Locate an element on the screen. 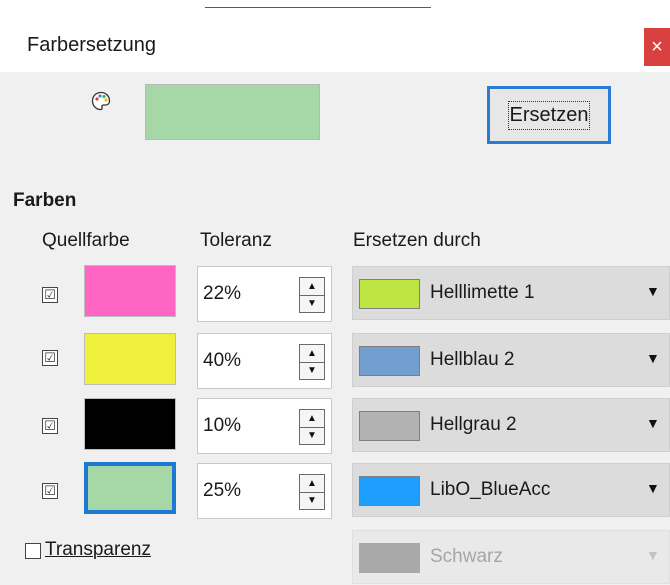  transparency-replace-dropdown: Schwarz ▼ is located at coordinates (511, 557).